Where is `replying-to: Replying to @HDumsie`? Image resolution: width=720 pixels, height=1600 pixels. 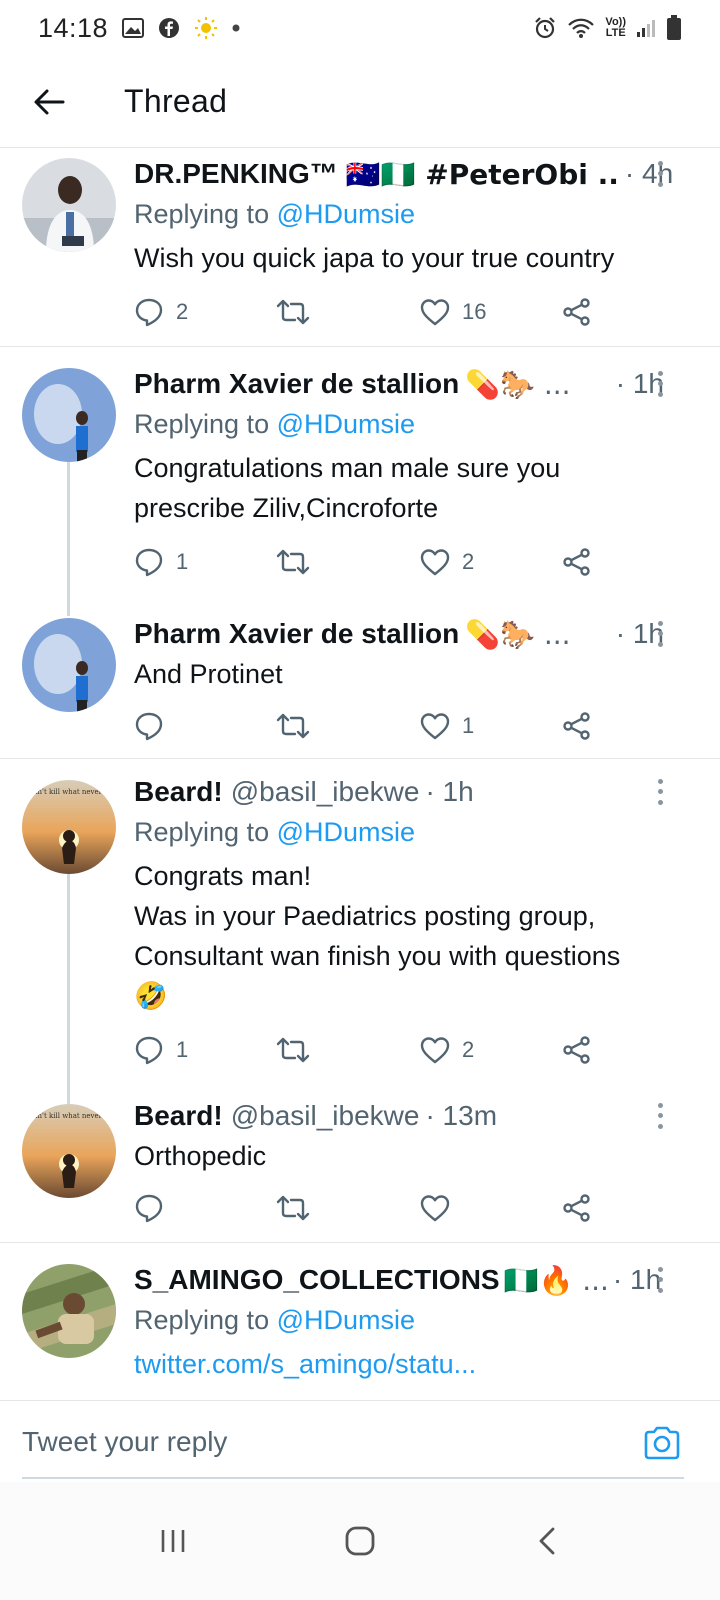
replying-to: Replying to @HDumsie is located at coordinates (417, 1320).